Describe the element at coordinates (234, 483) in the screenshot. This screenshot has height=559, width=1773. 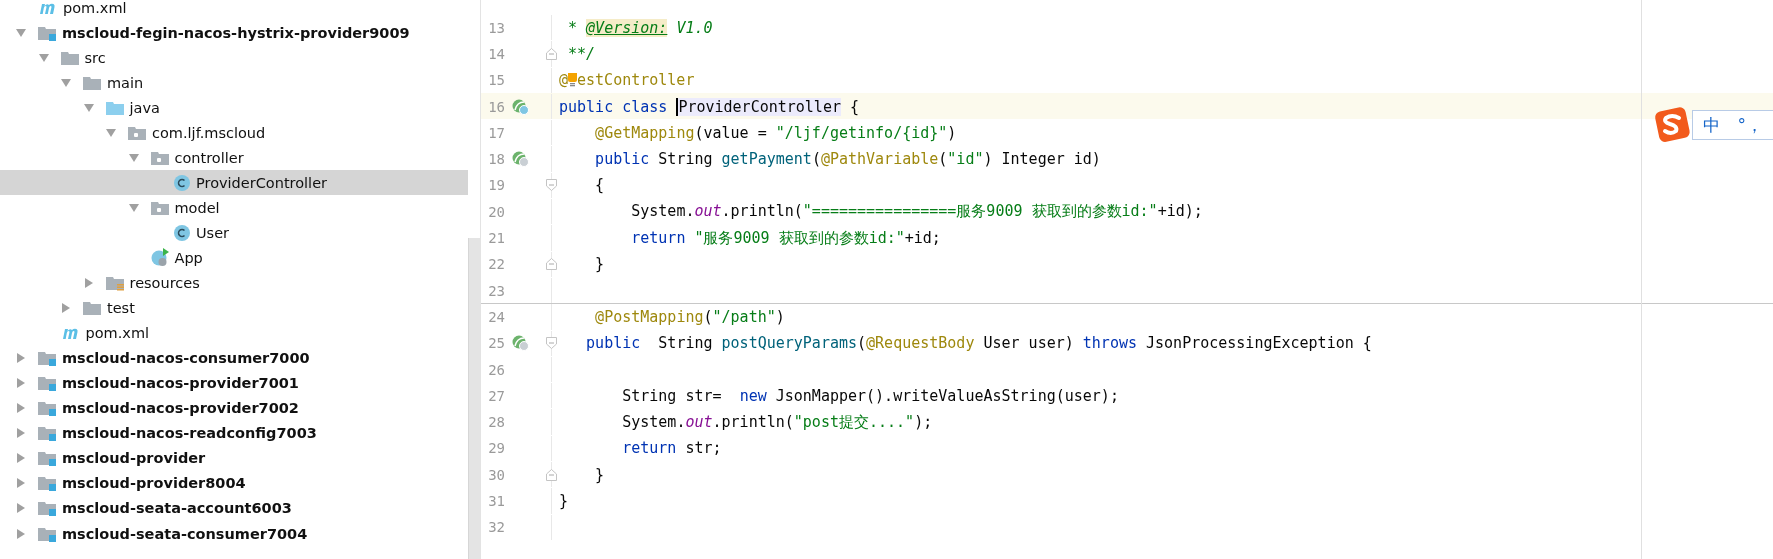
I see `tree-item: mscloud-provider8004` at that location.